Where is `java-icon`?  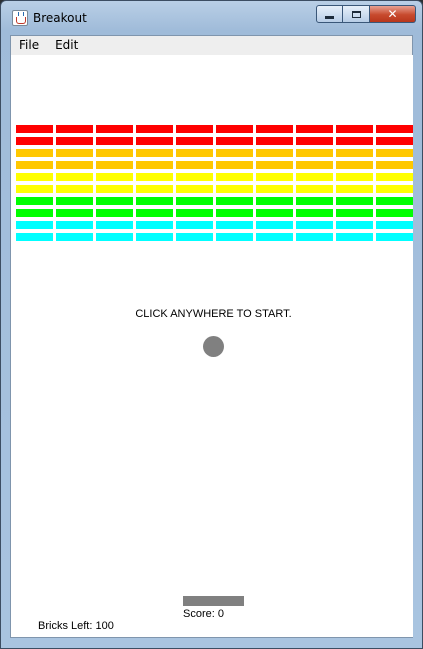
java-icon is located at coordinates (20, 18).